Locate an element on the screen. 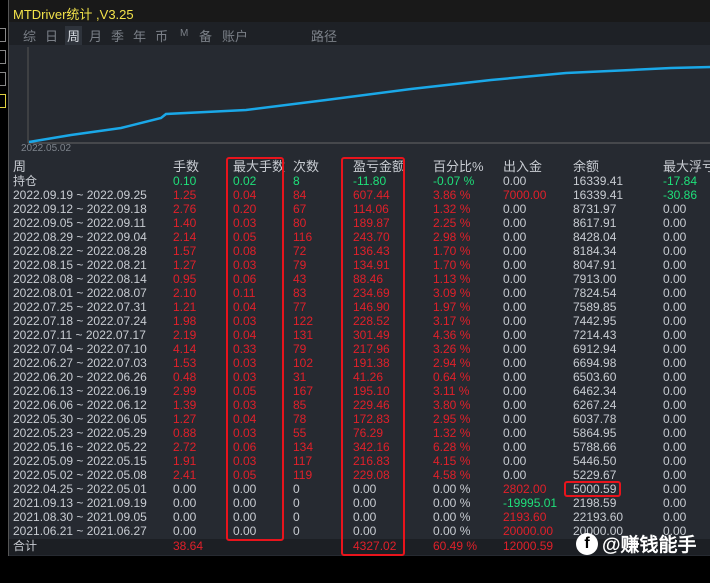 This screenshot has width=710, height=583. balance-cell: 7913.00 is located at coordinates (595, 279).